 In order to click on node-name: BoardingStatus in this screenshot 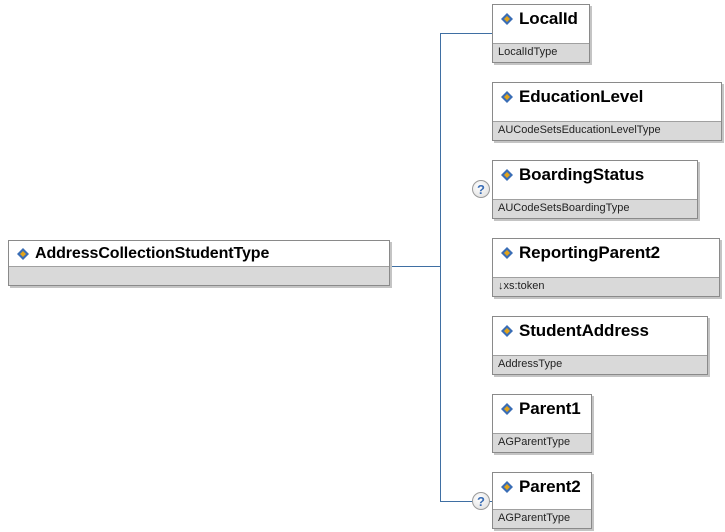, I will do `click(582, 174)`.